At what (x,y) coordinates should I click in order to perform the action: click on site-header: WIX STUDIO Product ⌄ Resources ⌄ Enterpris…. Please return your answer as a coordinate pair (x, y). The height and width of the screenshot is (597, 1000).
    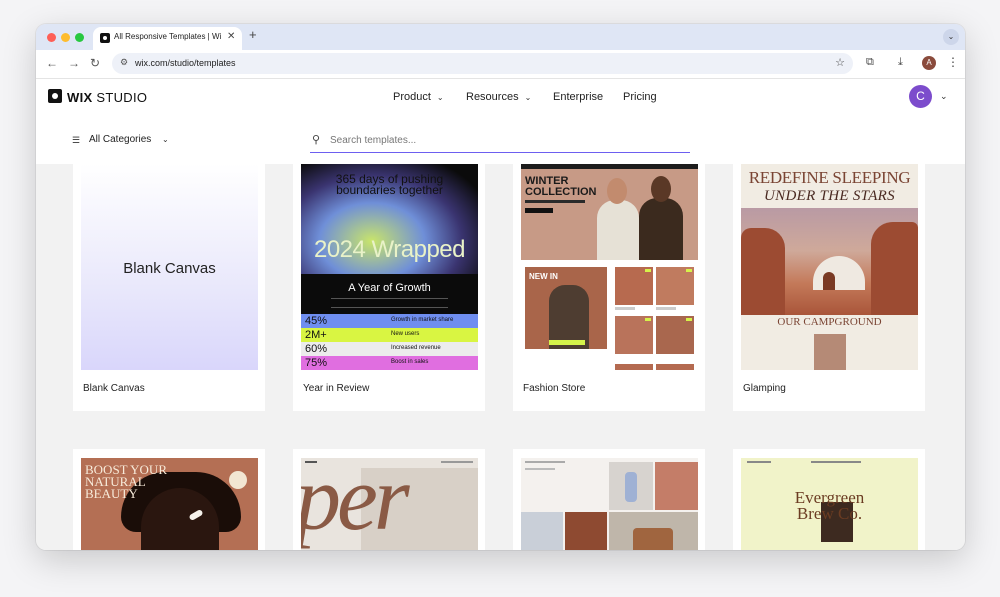
    Looking at the image, I should click on (500, 97).